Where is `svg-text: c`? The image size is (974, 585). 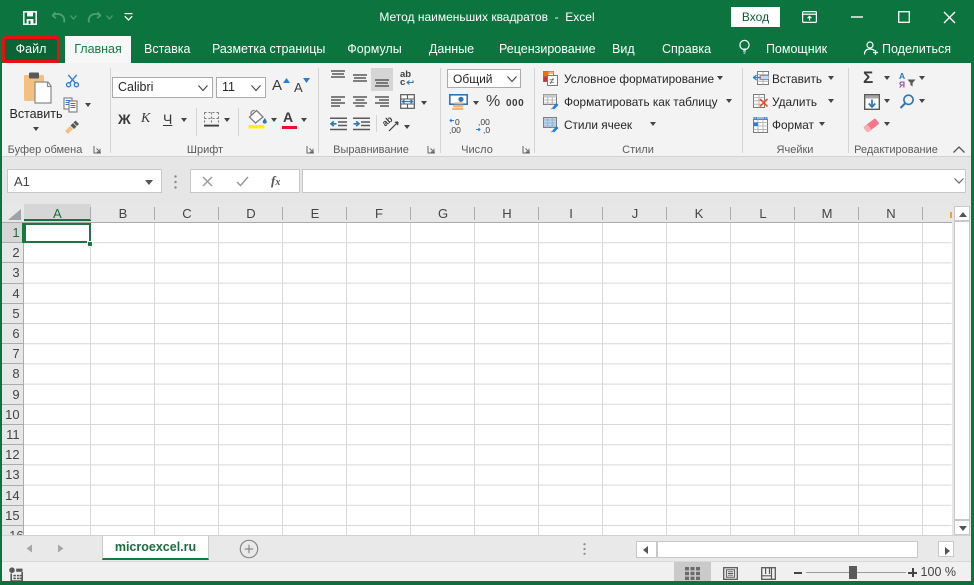
svg-text: c is located at coordinates (402, 81).